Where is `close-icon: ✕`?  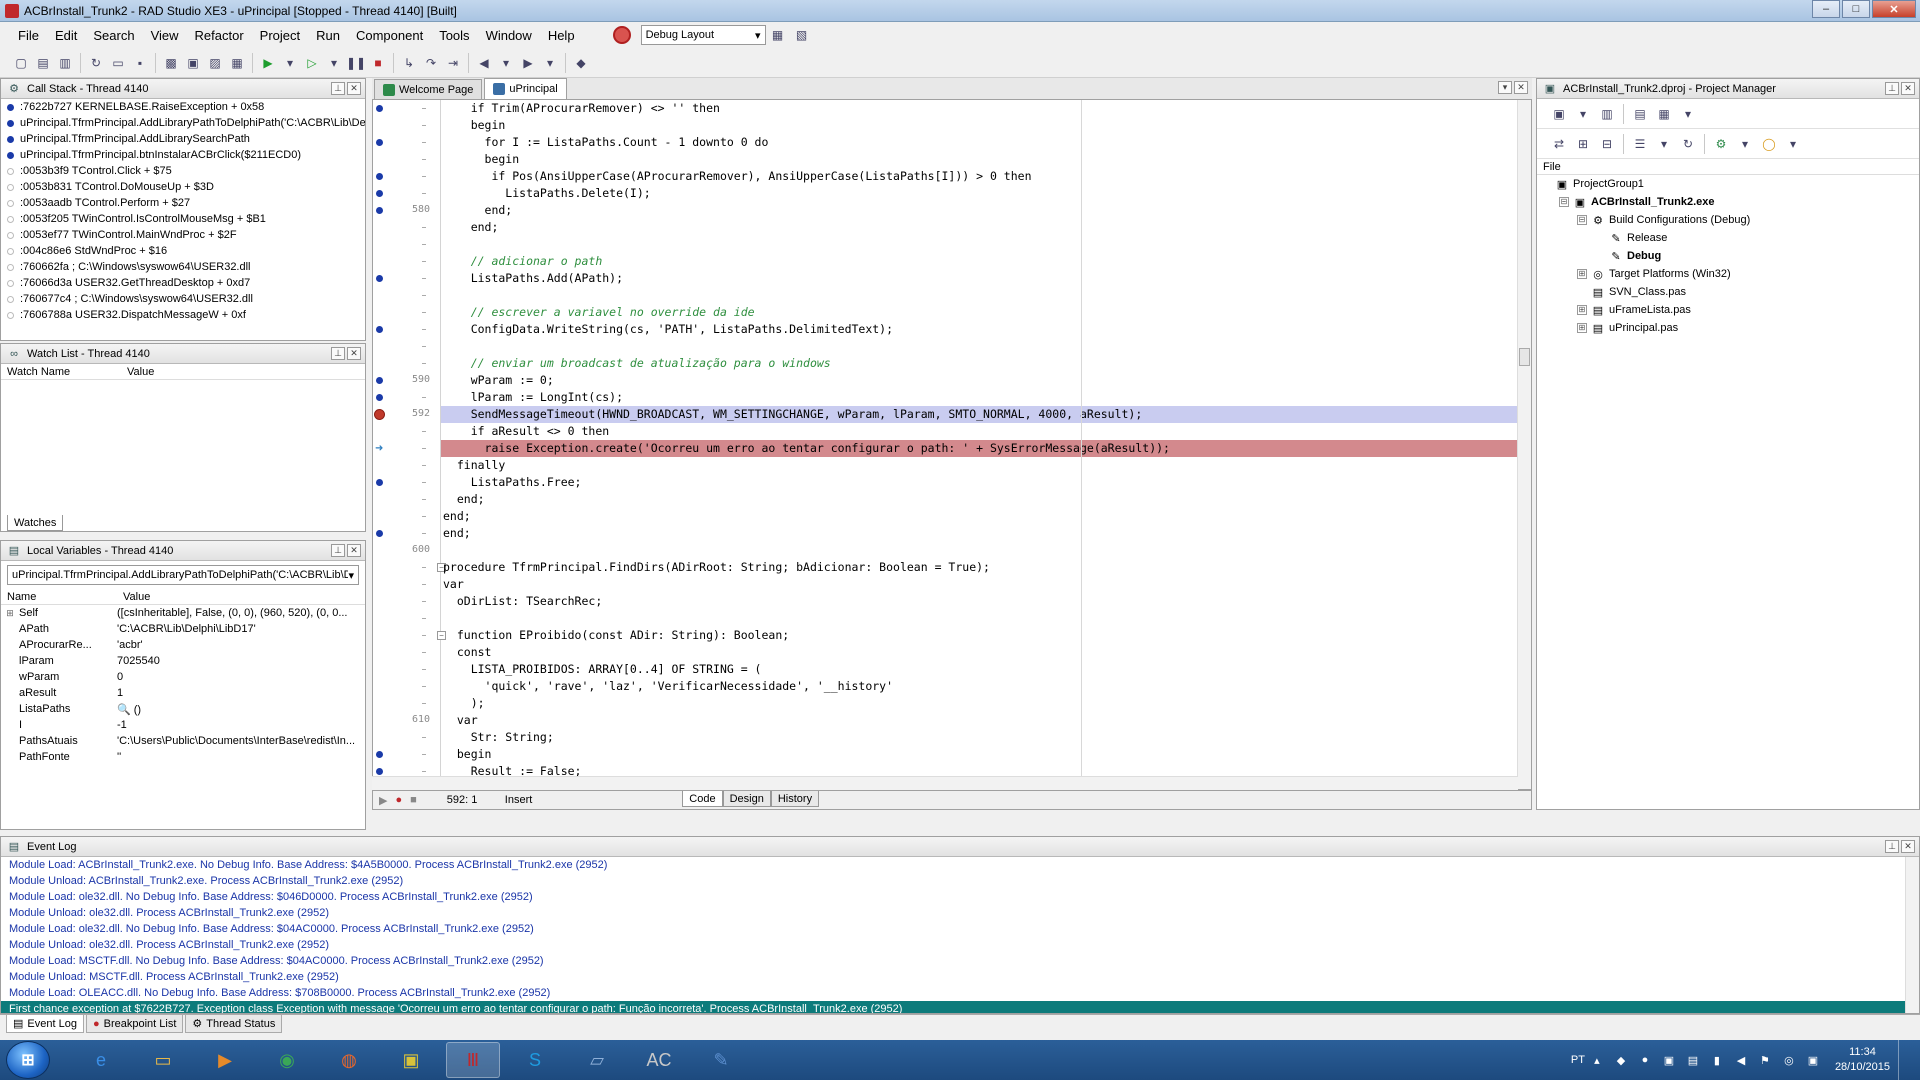 close-icon: ✕ is located at coordinates (1521, 87).